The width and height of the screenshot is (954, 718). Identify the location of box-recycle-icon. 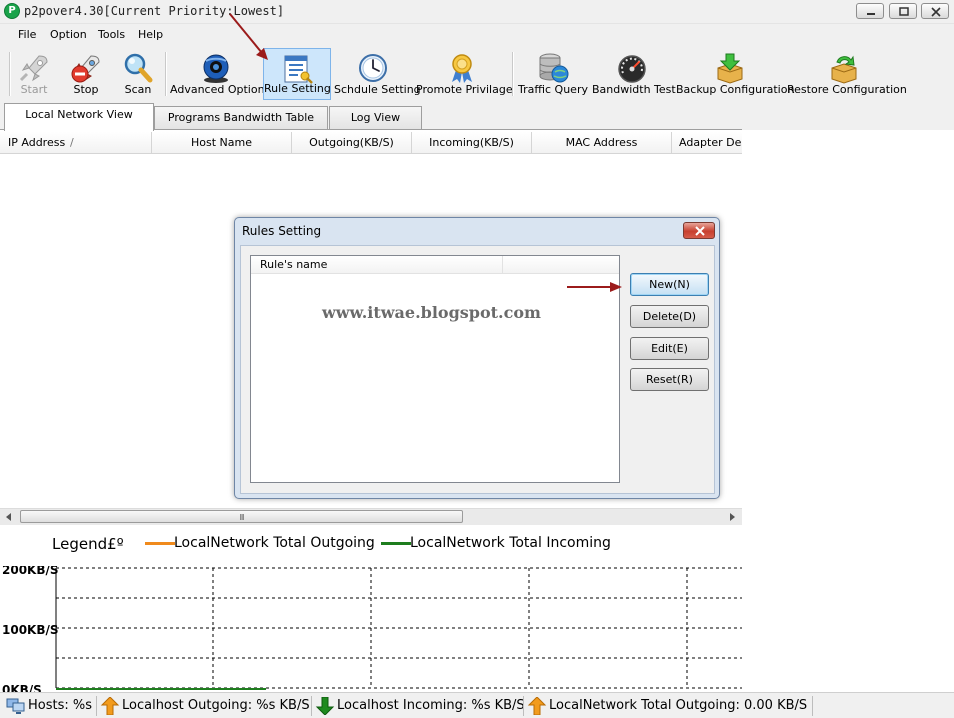
(844, 69).